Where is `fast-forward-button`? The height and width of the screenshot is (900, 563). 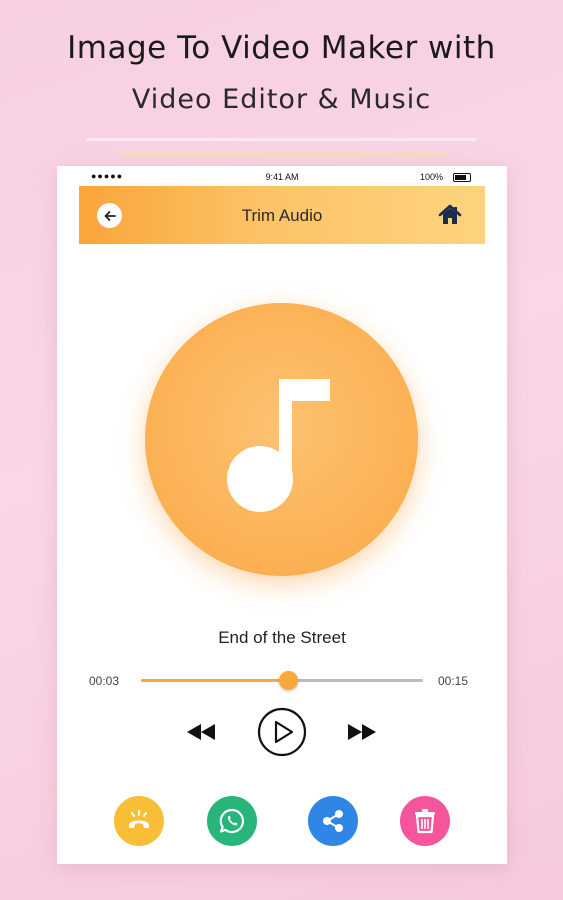 fast-forward-button is located at coordinates (362, 732).